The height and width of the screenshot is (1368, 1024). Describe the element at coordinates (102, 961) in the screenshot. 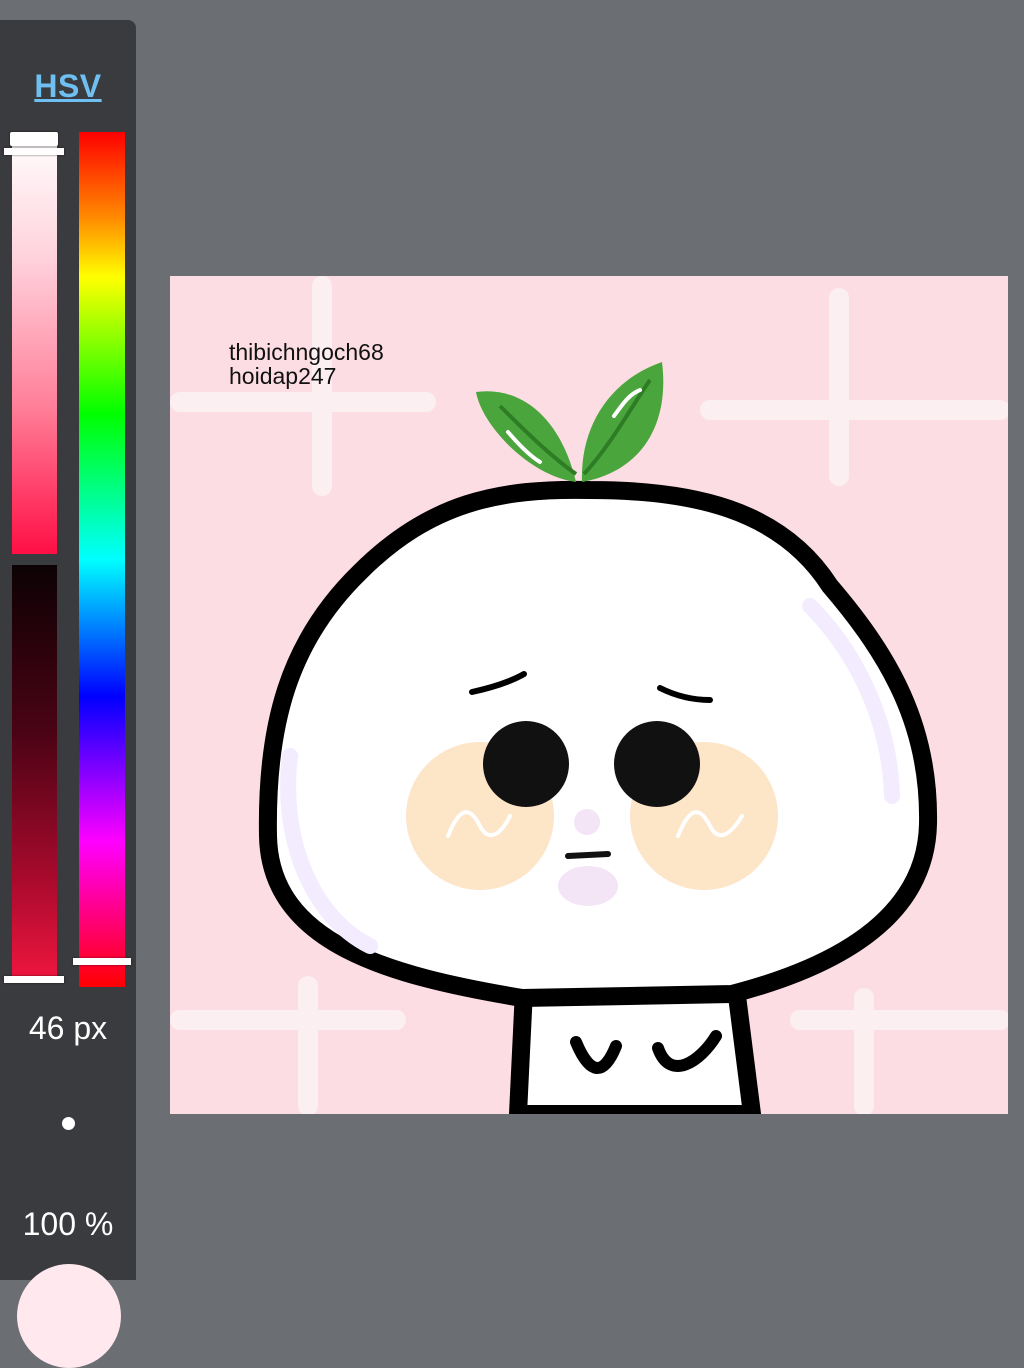

I see `hue-slider-handle` at that location.